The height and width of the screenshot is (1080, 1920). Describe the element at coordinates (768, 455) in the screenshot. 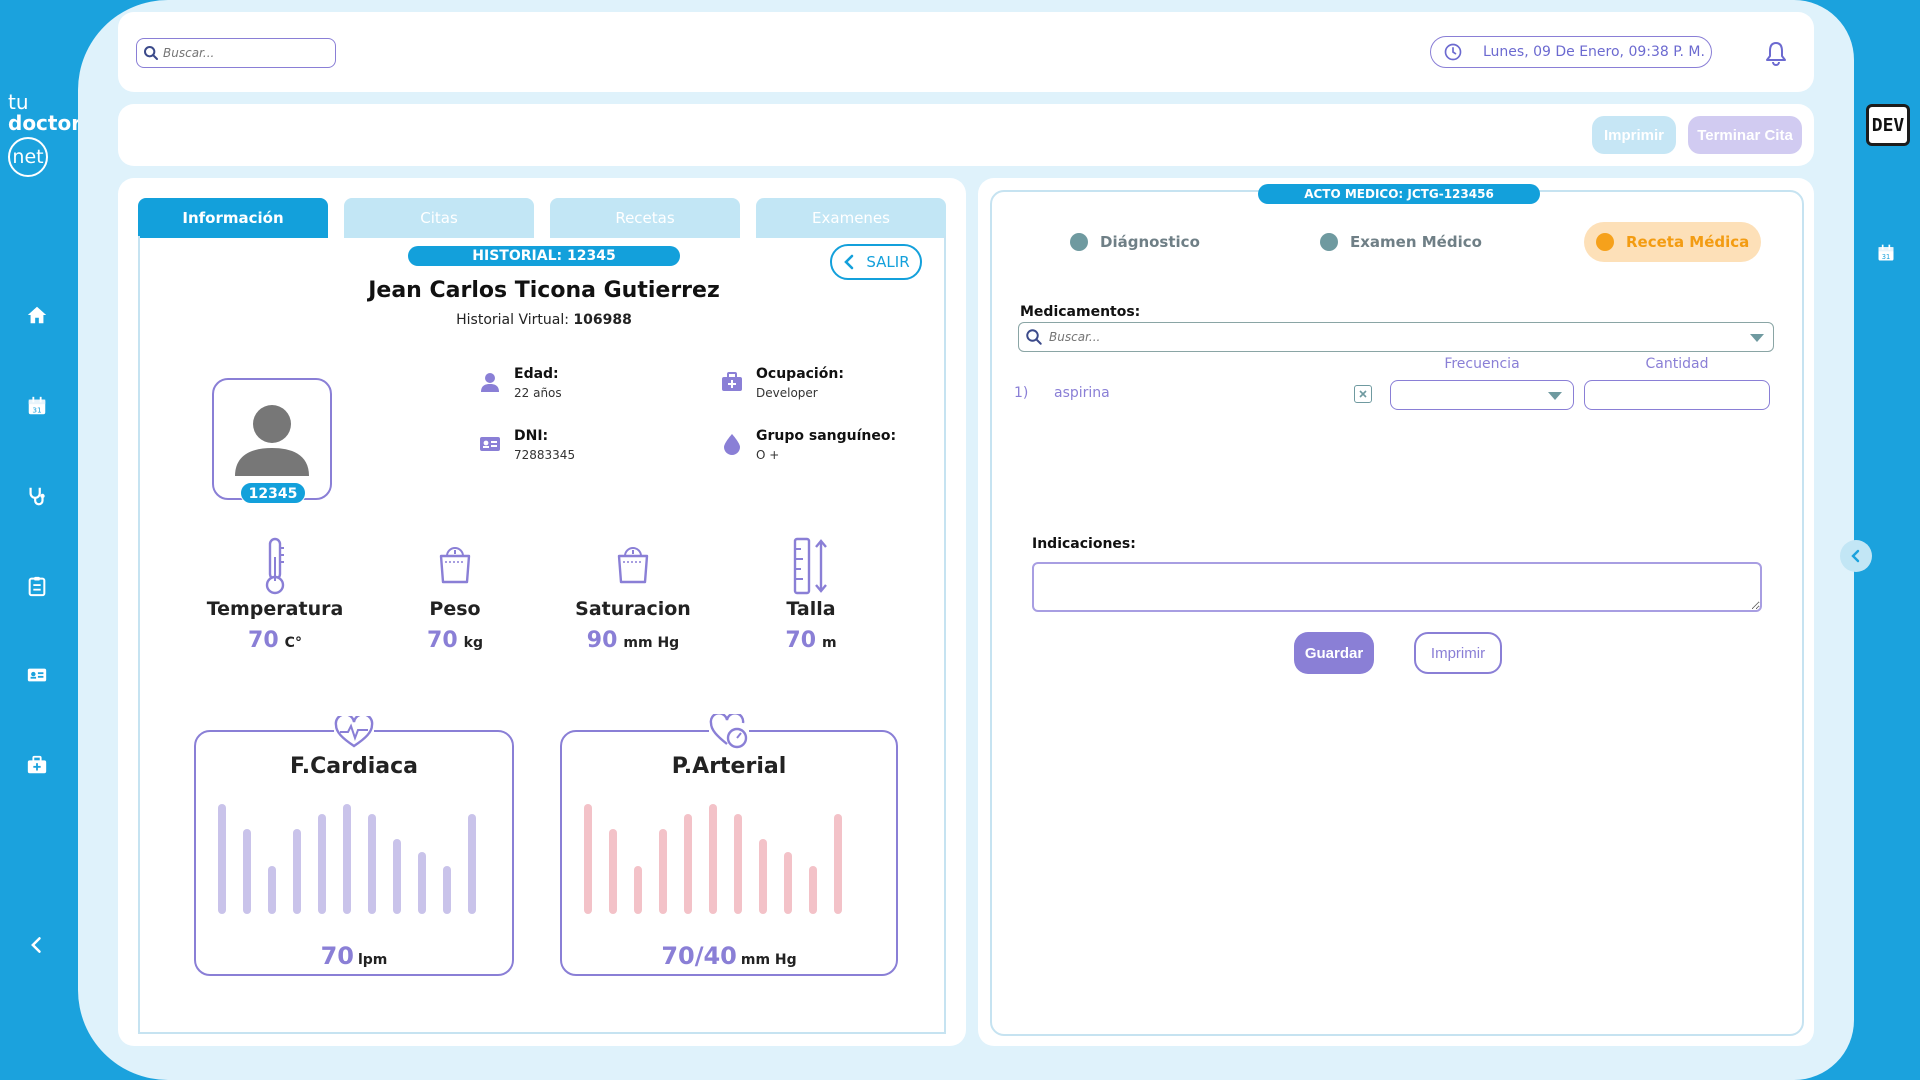

I see `blood-value: O +` at that location.